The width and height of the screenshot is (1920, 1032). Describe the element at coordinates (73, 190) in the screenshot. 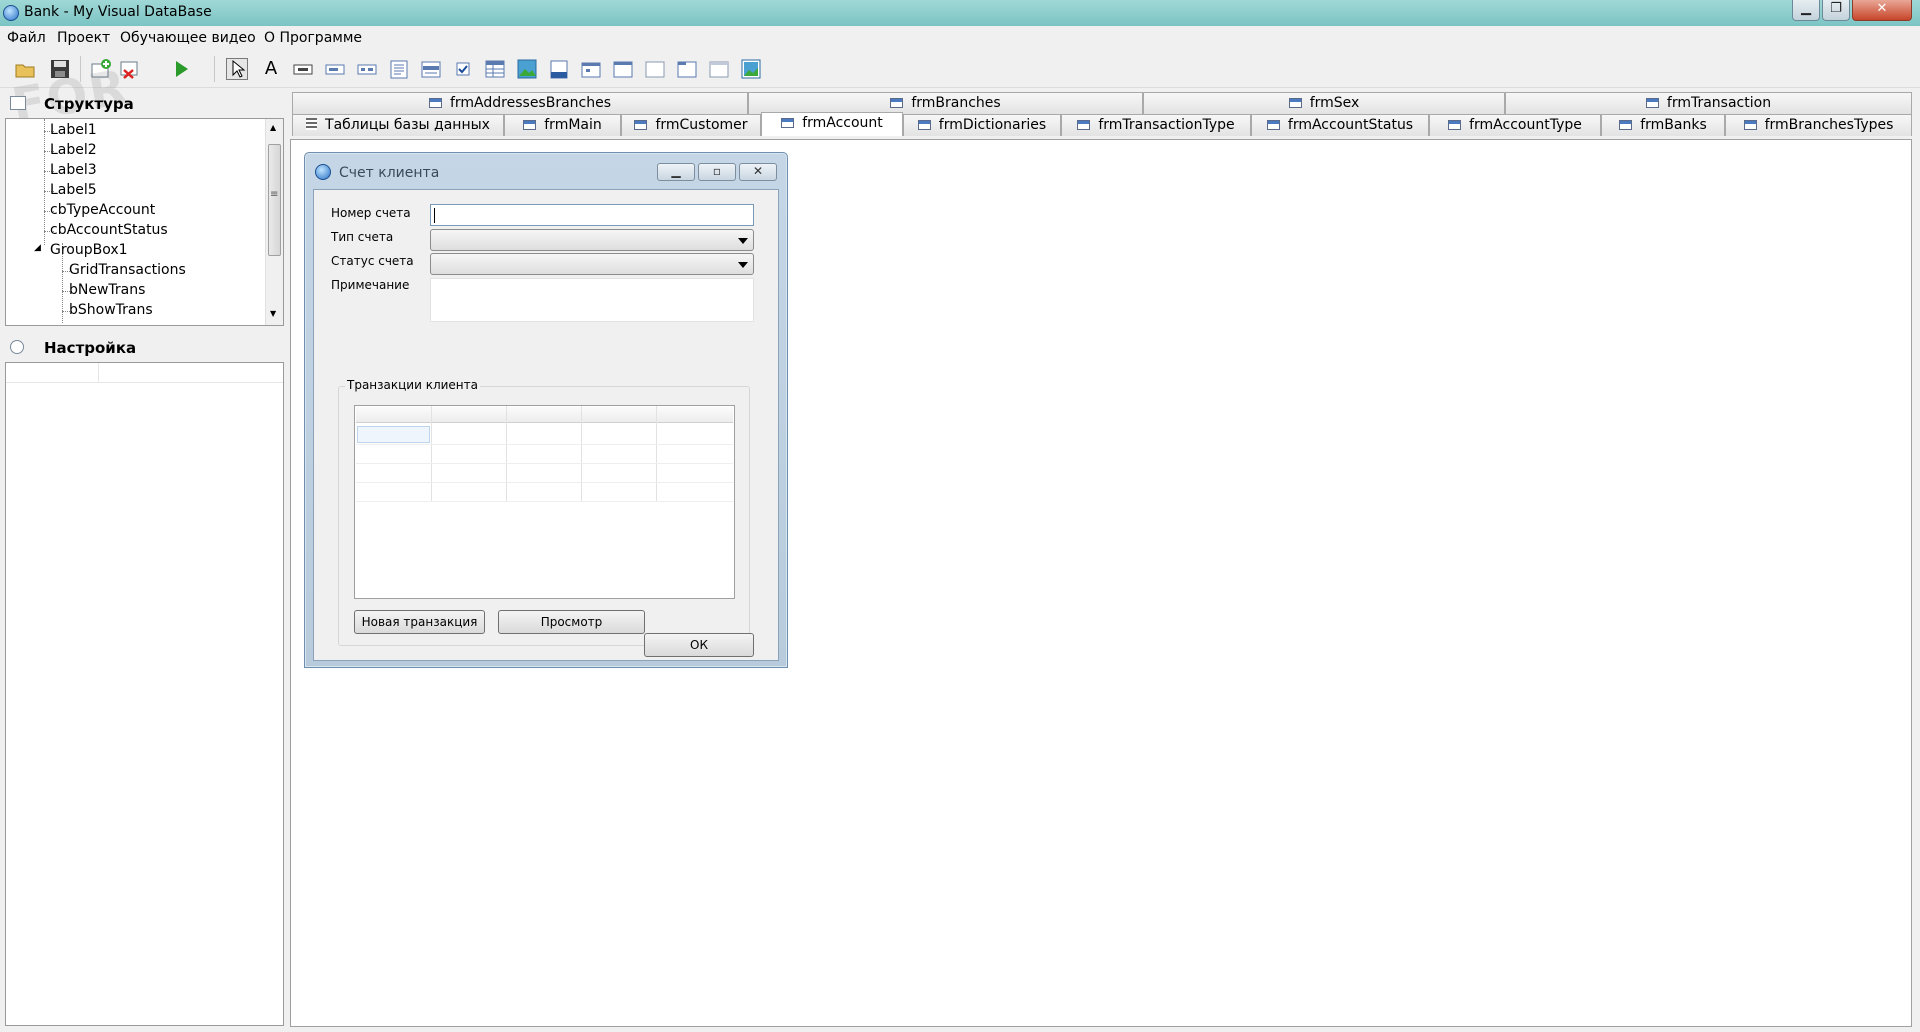

I see `tree-item-label5: Label5` at that location.